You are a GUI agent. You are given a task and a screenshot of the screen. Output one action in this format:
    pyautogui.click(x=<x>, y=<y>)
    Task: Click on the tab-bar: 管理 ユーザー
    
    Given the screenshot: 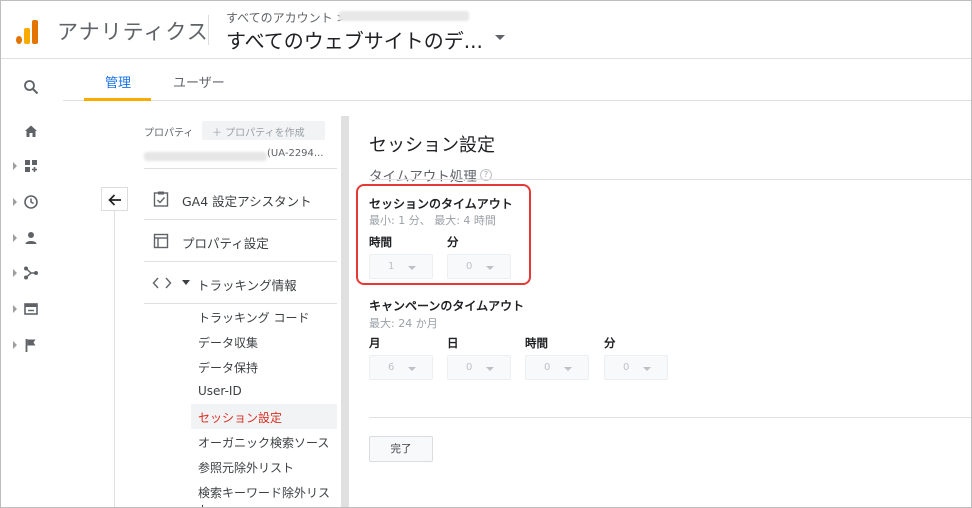 What is the action you would take?
    pyautogui.click(x=517, y=80)
    